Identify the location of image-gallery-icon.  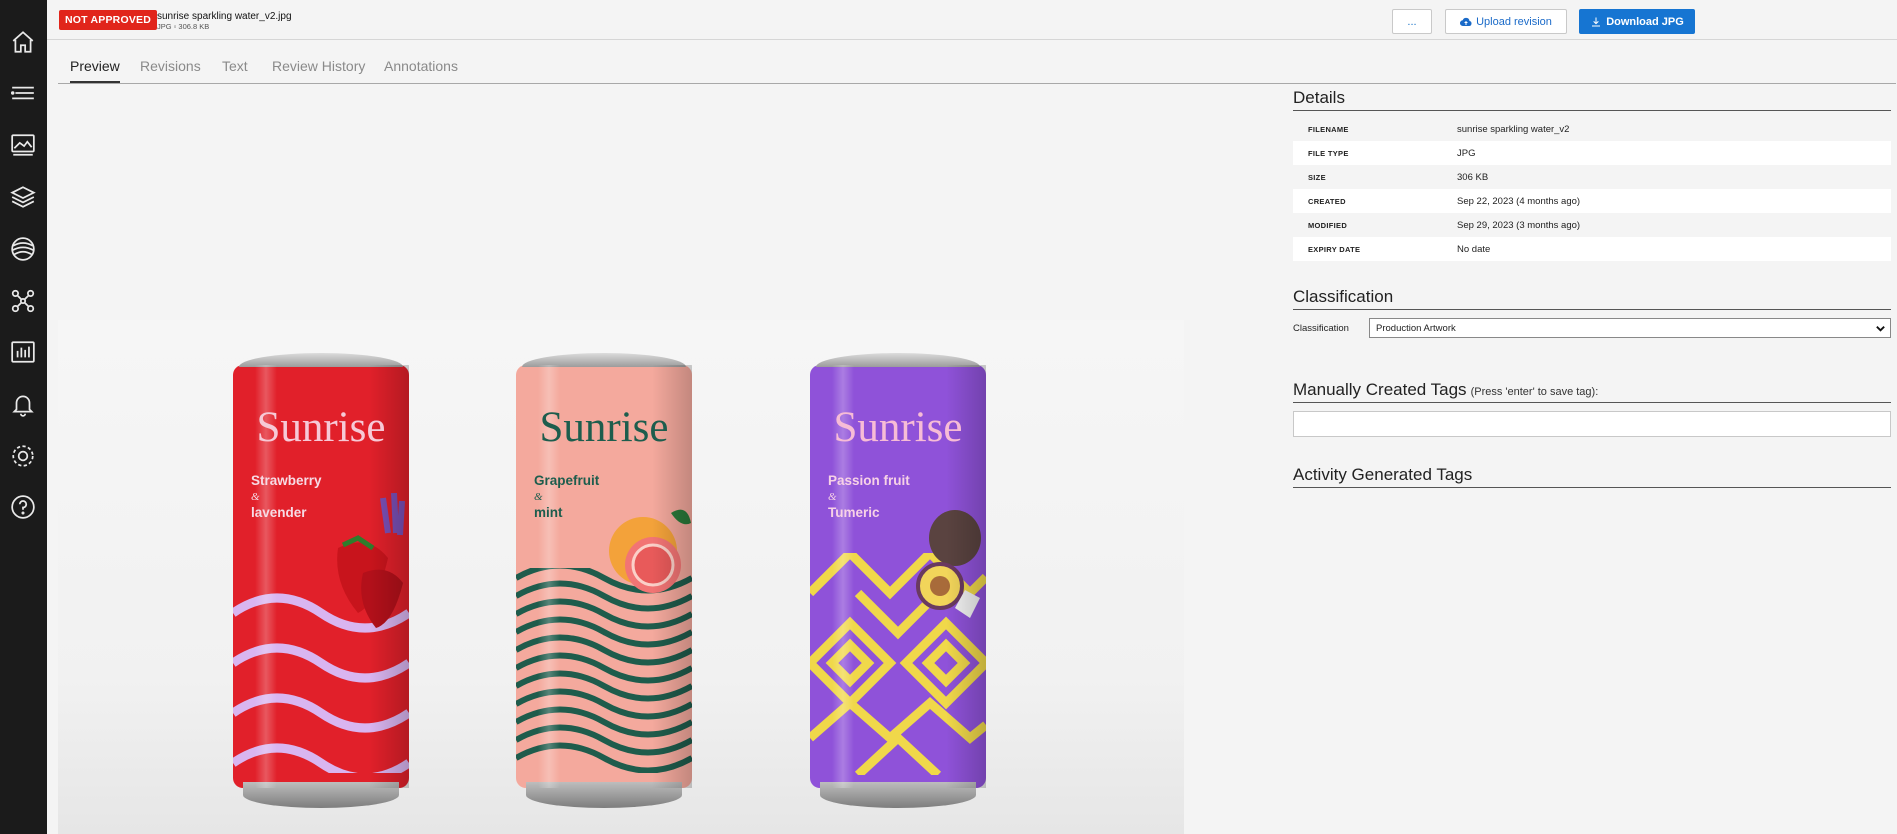
(23, 145).